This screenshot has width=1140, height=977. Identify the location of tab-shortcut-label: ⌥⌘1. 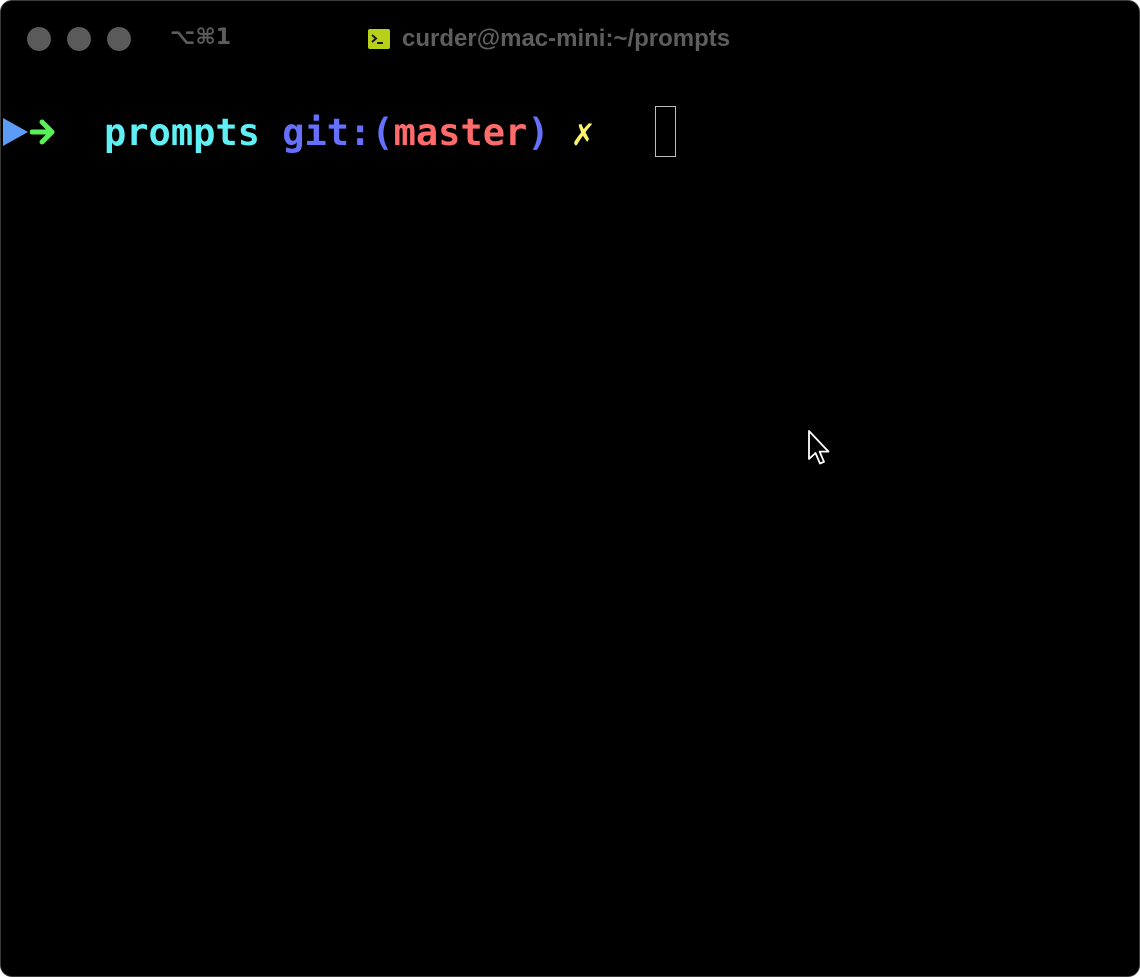
(201, 37).